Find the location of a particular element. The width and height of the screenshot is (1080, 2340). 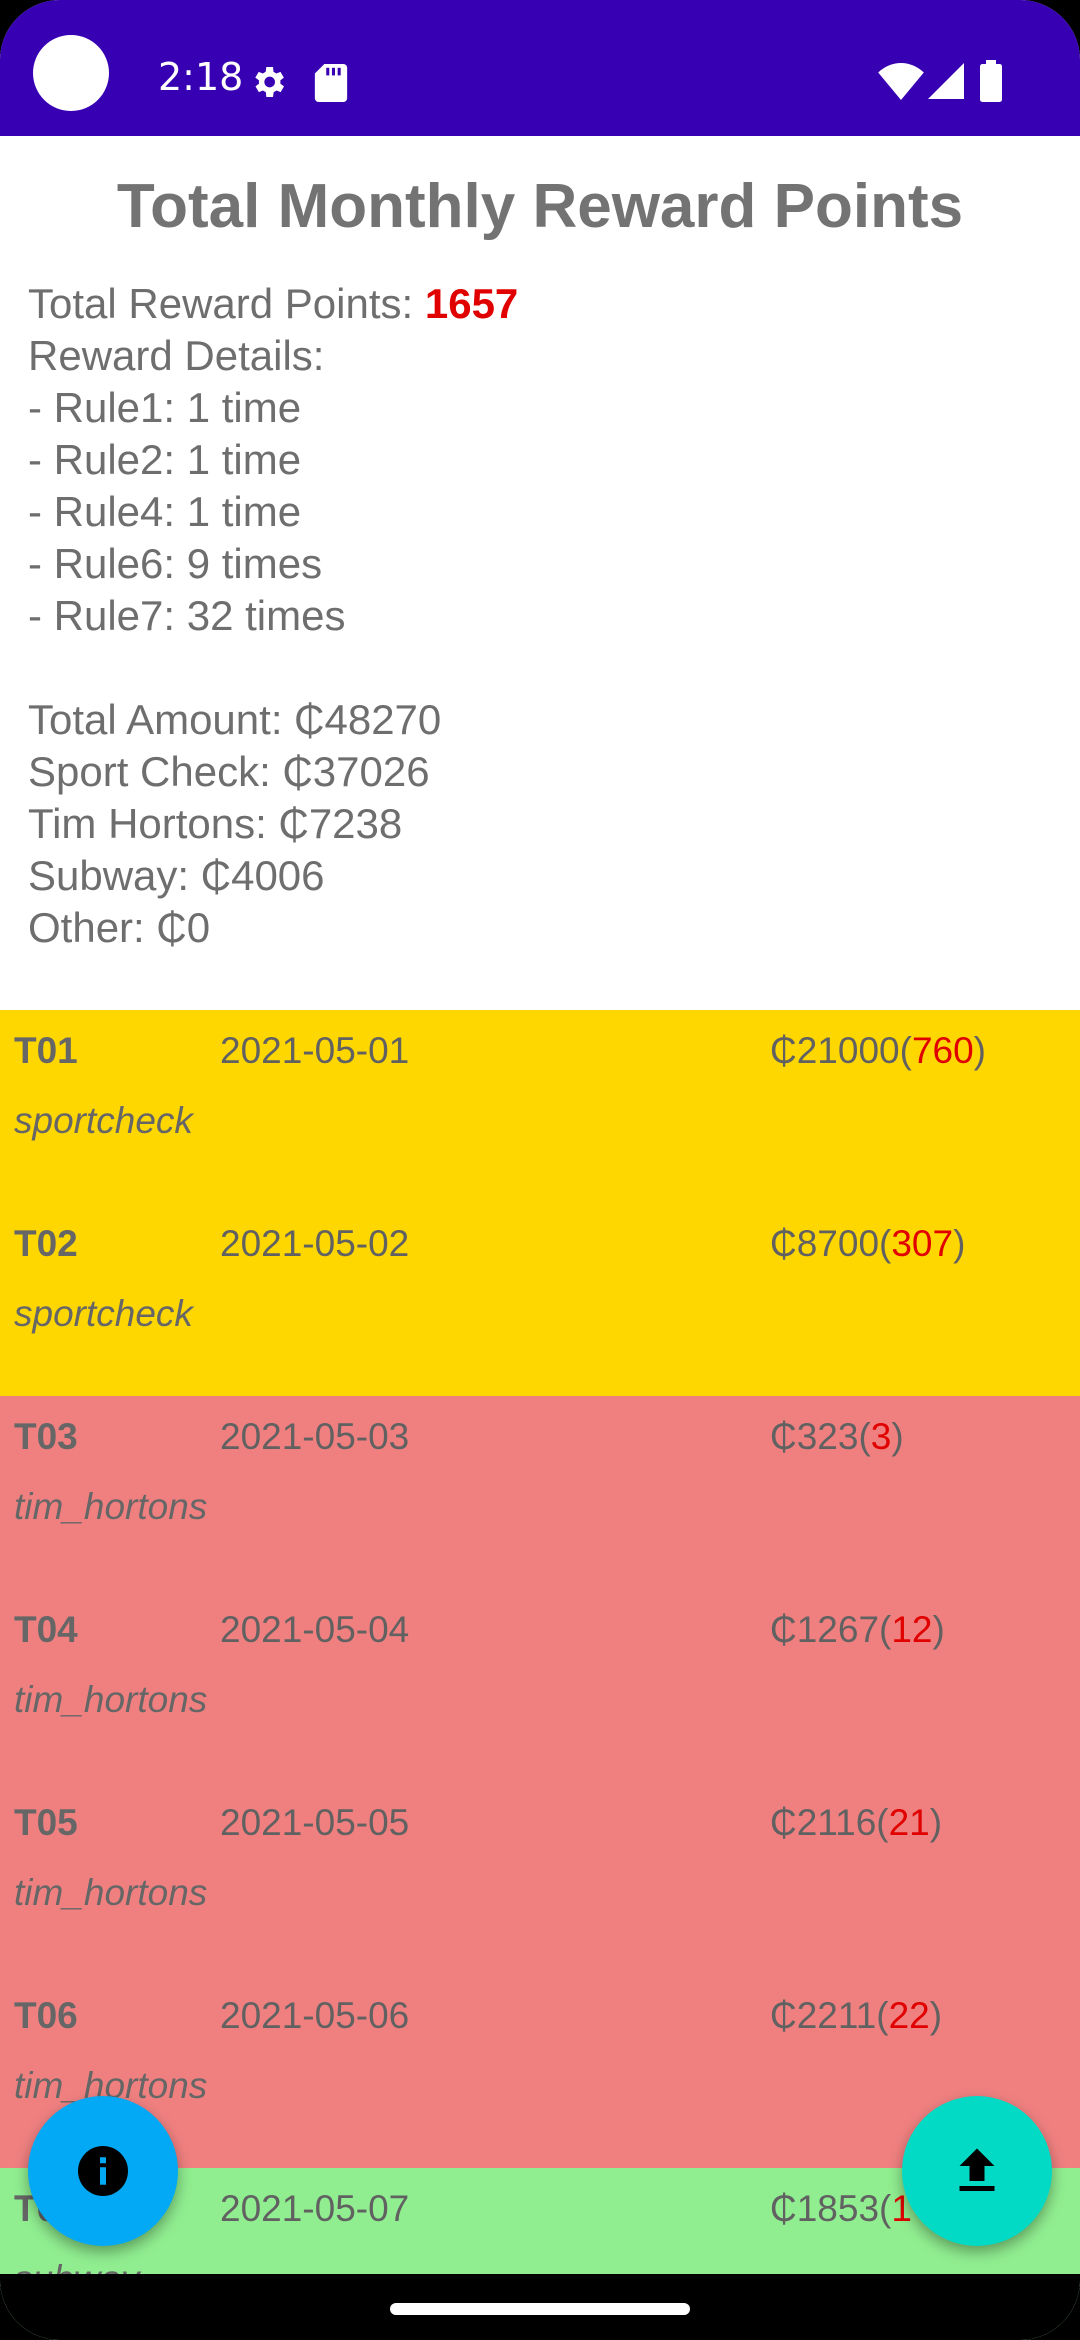

transaction-id: T03 is located at coordinates (46, 1436).